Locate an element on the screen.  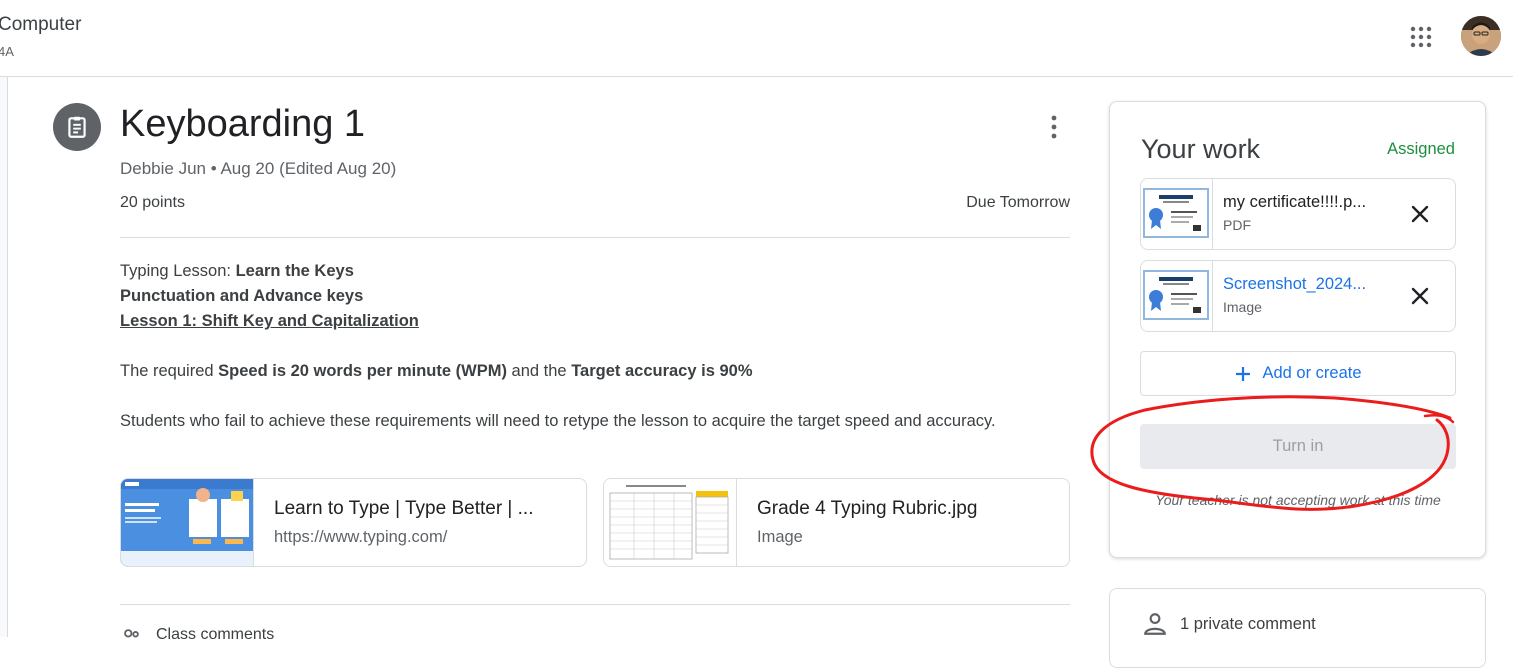
req-c: and the is located at coordinates (539, 371).